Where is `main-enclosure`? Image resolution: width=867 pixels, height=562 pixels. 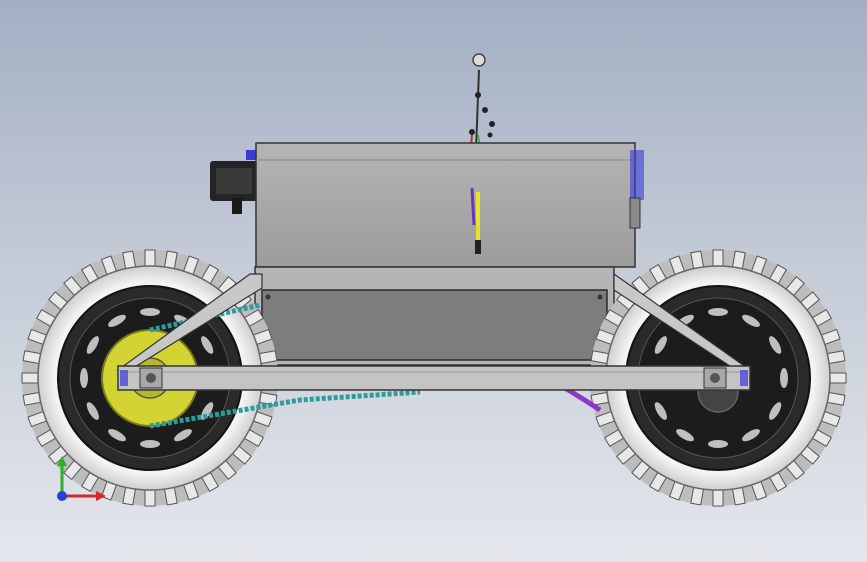
main-enclosure is located at coordinates (449, 205).